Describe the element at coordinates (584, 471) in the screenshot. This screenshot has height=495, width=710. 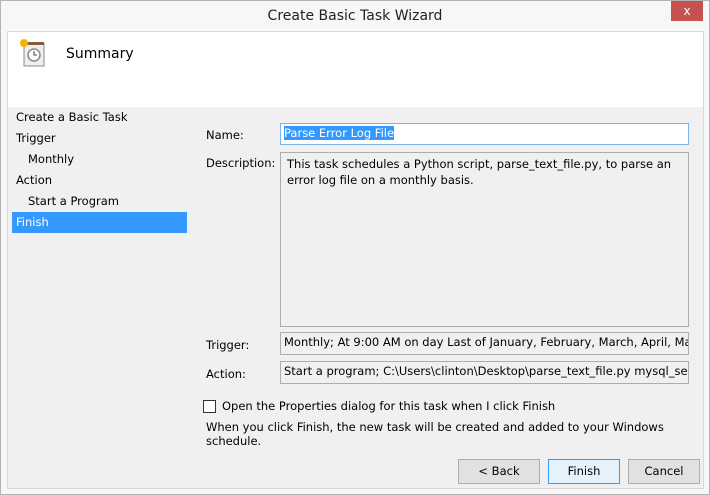
I see `finish-button: Finish` at that location.